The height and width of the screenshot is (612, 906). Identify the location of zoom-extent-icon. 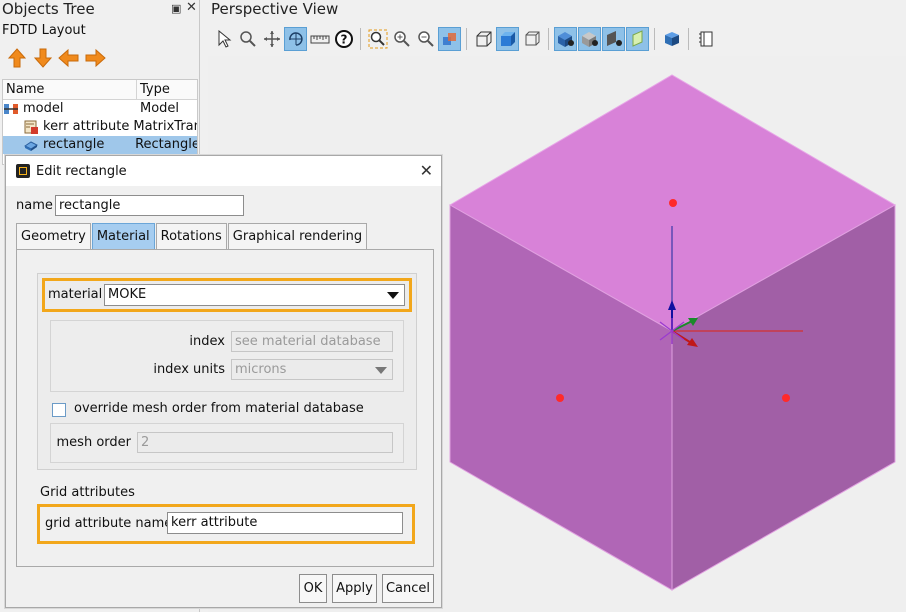
(377, 39).